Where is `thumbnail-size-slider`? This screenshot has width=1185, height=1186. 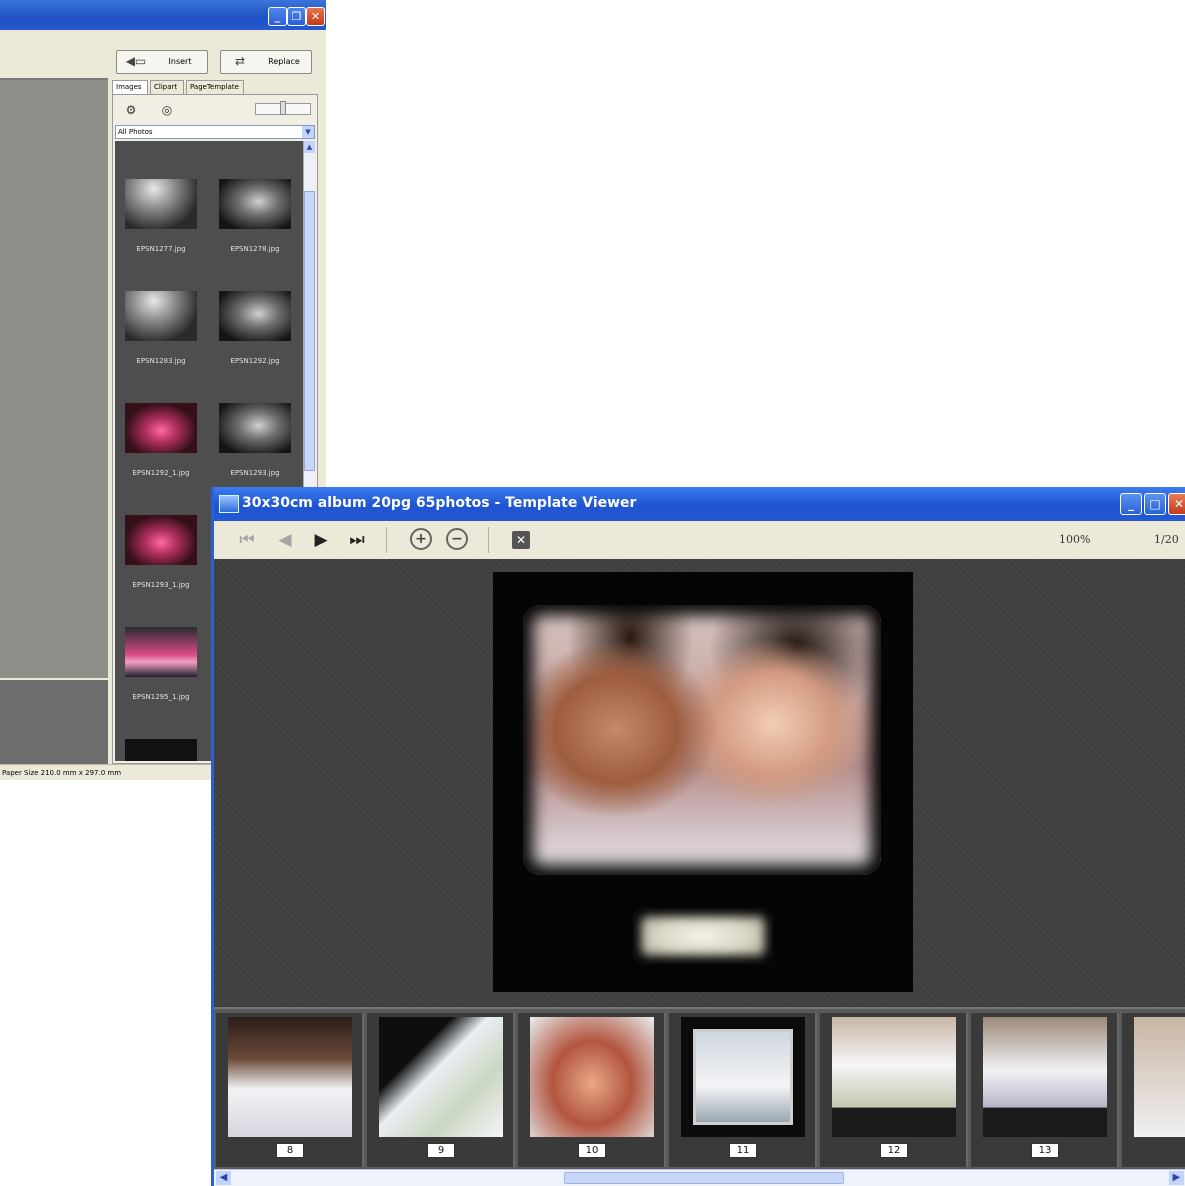
thumbnail-size-slider is located at coordinates (283, 108).